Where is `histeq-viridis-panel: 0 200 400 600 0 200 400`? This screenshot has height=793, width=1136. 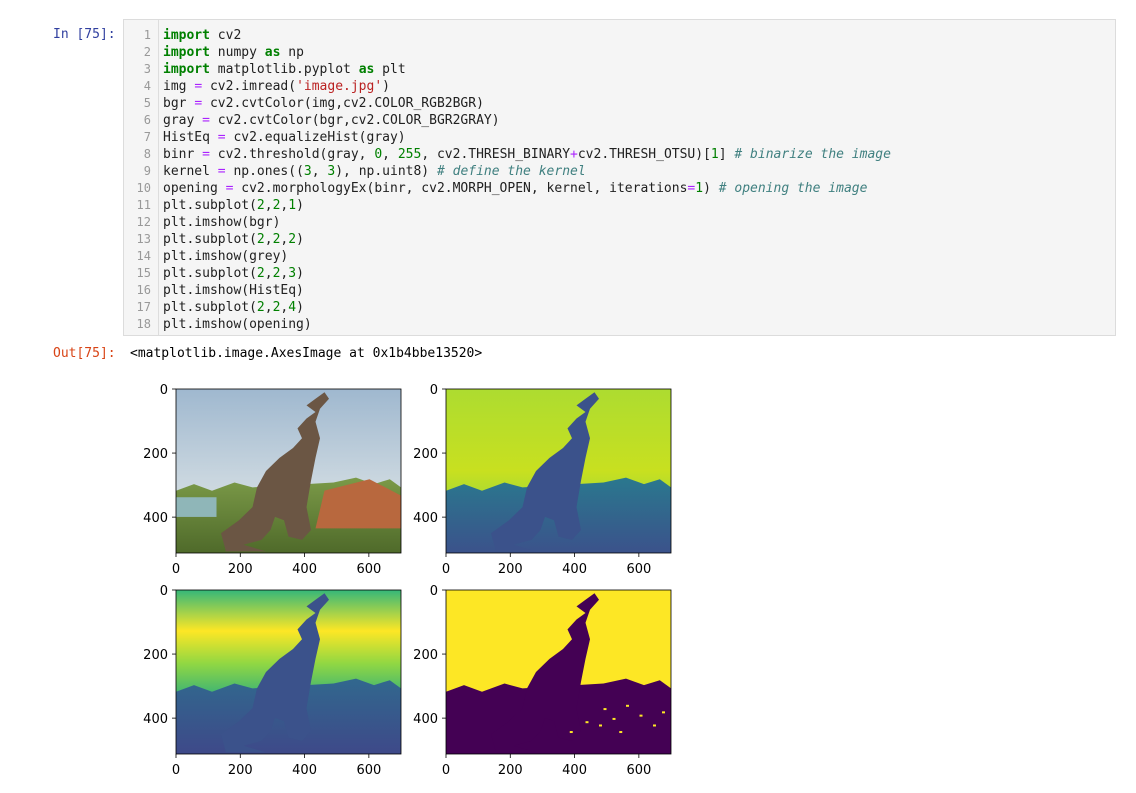
histeq-viridis-panel: 0 200 400 600 0 200 400 is located at coordinates (272, 681).